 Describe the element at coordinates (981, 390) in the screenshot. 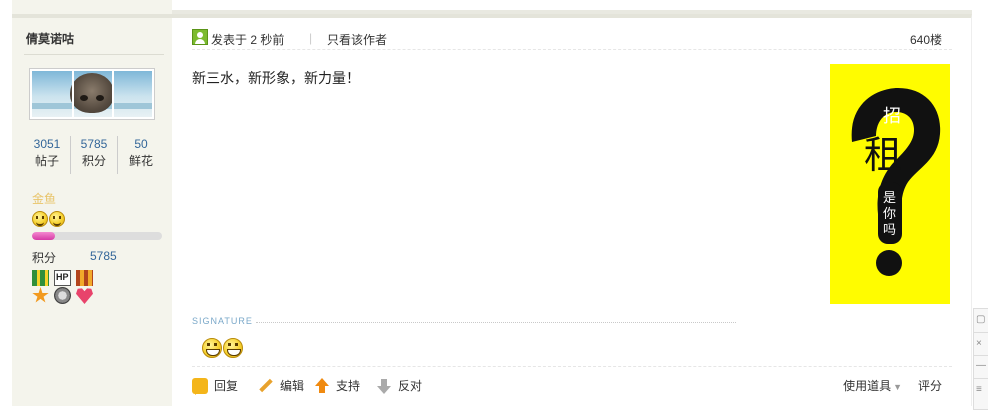

I see `side-toolbar-menu-icon: ≡` at that location.